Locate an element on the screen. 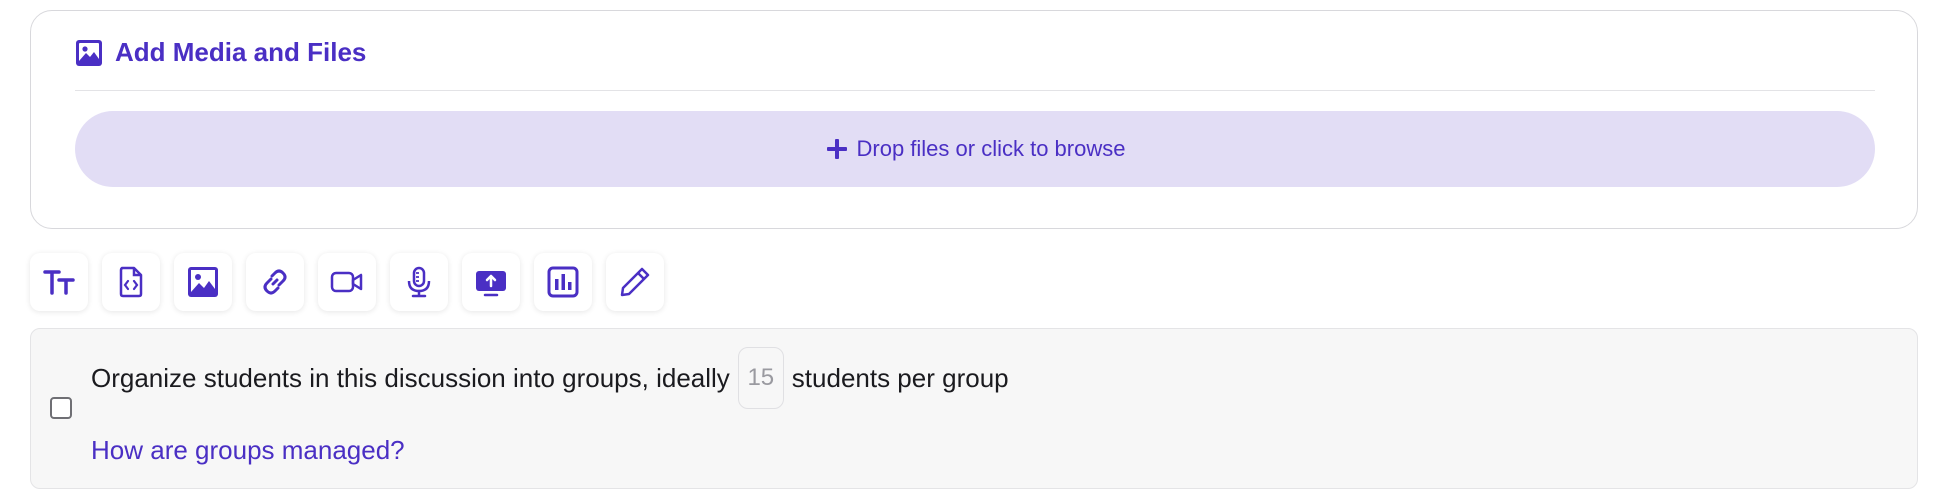 This screenshot has height=499, width=1940. insert-chart-button is located at coordinates (563, 282).